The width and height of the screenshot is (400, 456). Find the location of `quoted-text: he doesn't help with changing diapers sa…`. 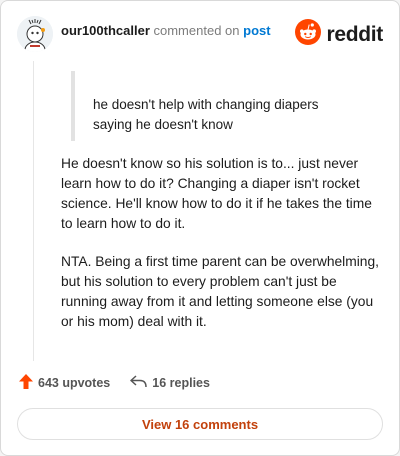

quoted-text: he doesn't help with changing diapers sa… is located at coordinates (218, 106).